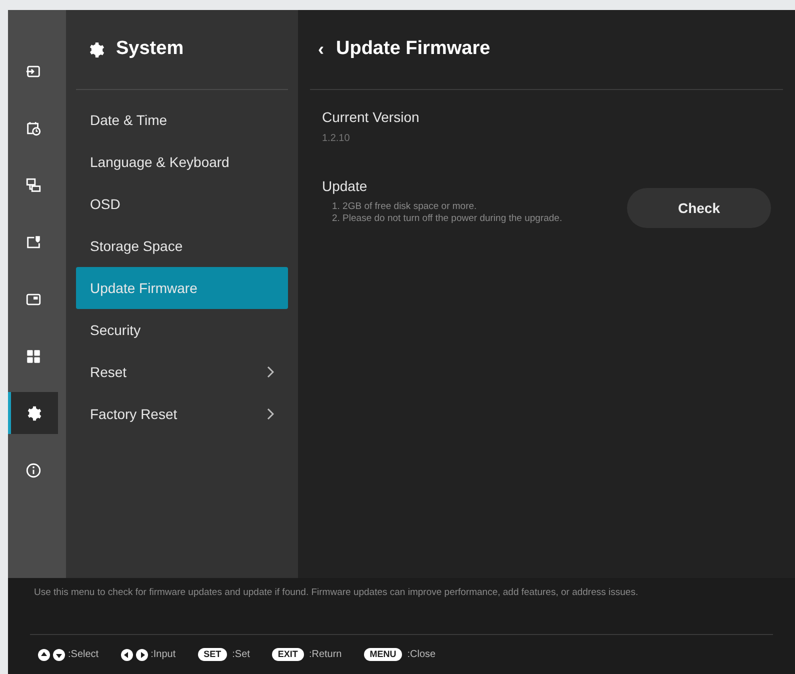  I want to click on info-icon, so click(33, 470).